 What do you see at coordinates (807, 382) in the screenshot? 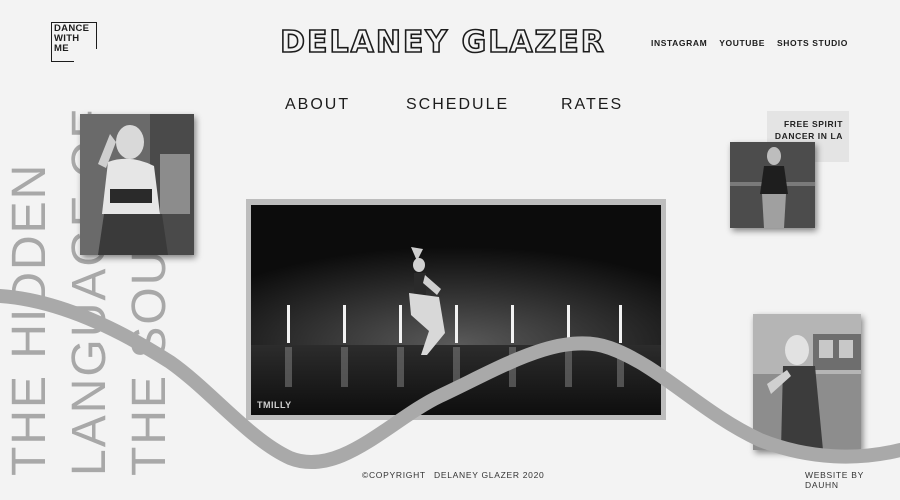
I see `dancer-photo-right-bottom` at bounding box center [807, 382].